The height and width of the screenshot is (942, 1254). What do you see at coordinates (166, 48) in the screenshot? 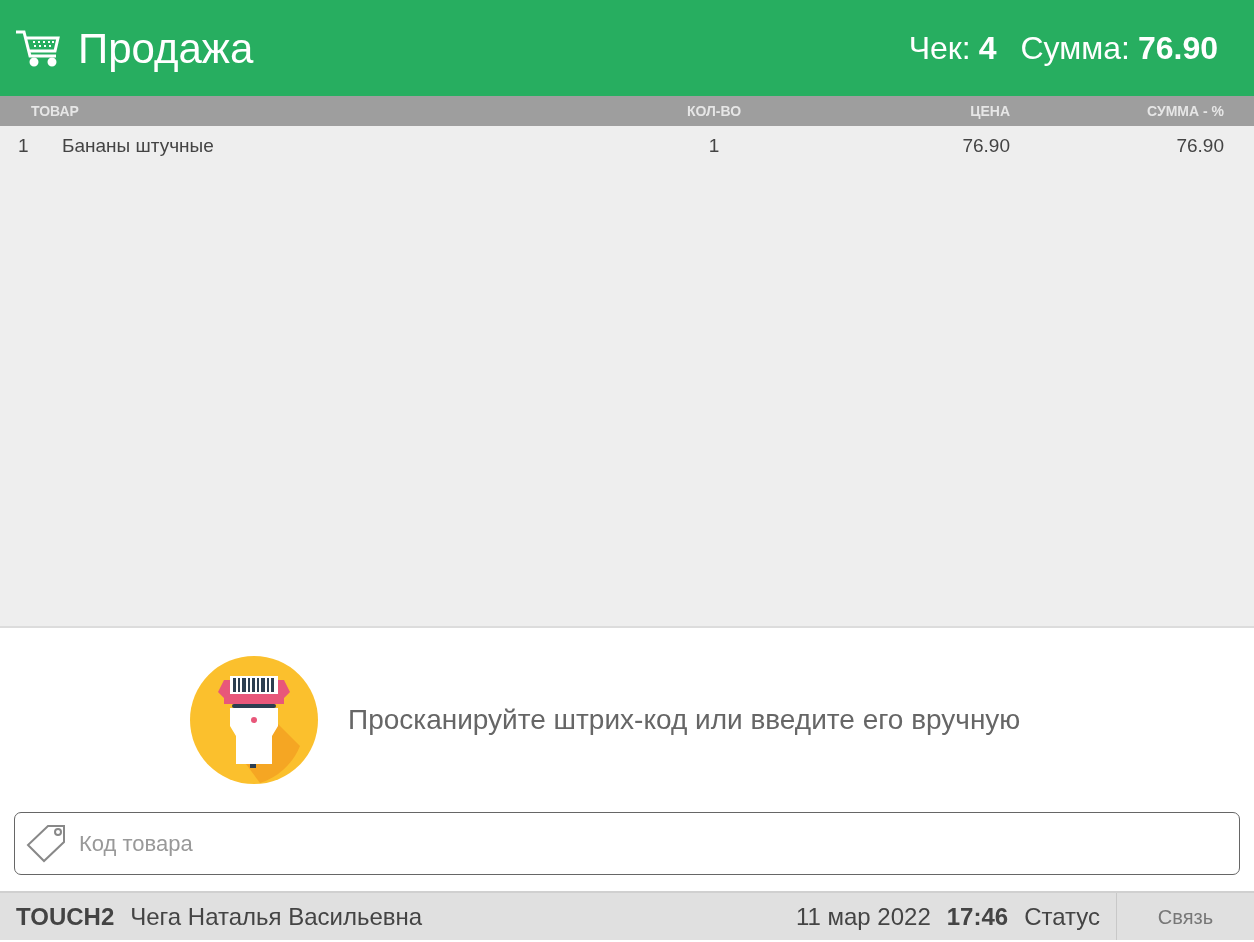
I see `page-title: Продажа` at bounding box center [166, 48].